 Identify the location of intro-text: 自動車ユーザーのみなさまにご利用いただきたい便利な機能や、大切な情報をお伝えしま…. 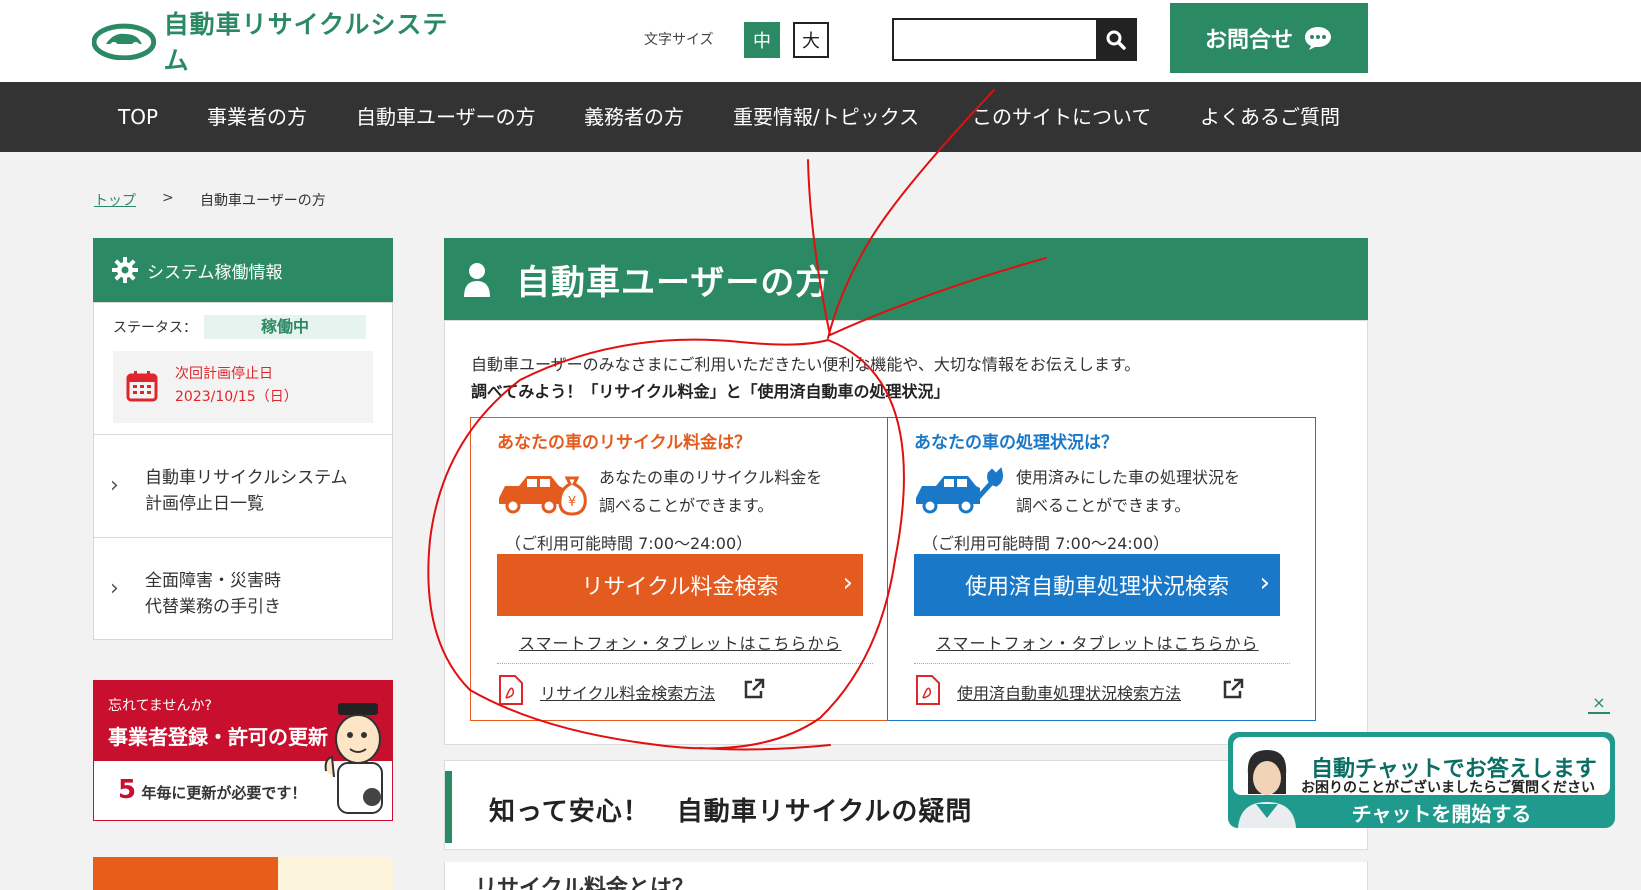
(806, 364).